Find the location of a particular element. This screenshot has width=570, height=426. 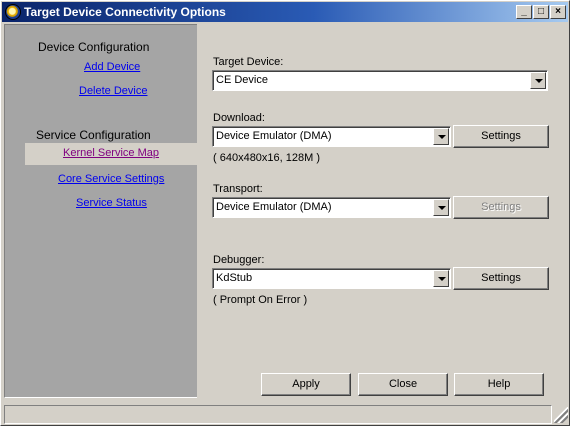

window-title: Target Device Connectivity Options is located at coordinates (125, 12).